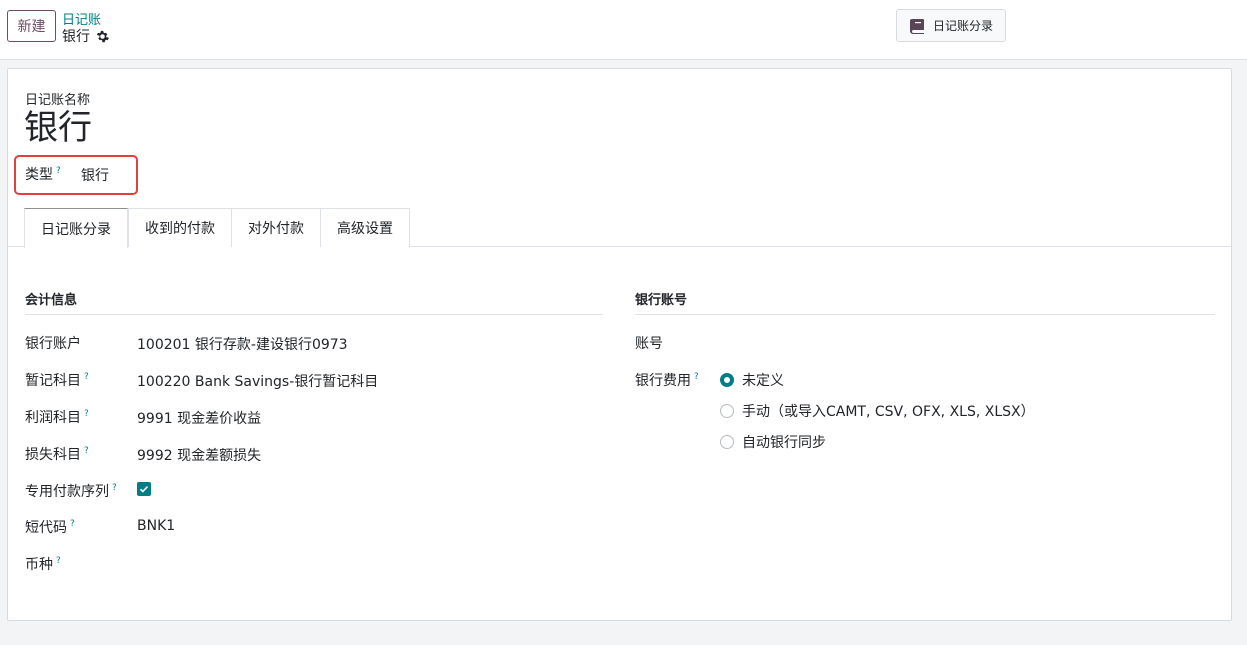 Image resolution: width=1247 pixels, height=645 pixels. Describe the element at coordinates (39, 565) in the screenshot. I see `currency-label-text: 币种` at that location.